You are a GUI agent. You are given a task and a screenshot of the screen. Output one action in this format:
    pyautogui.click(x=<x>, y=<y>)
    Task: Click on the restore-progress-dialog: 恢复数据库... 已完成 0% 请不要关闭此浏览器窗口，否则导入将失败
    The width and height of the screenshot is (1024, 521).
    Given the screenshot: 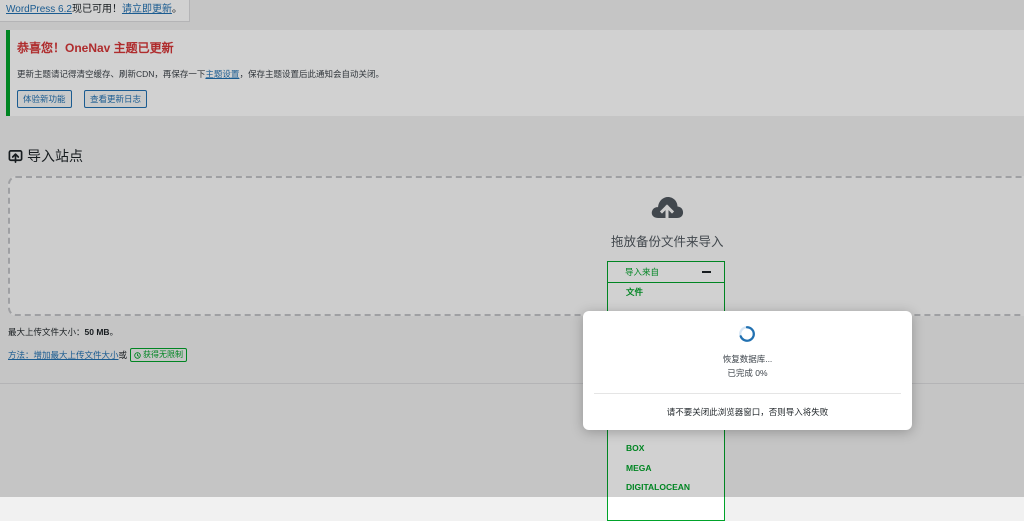 What is the action you would take?
    pyautogui.click(x=747, y=370)
    